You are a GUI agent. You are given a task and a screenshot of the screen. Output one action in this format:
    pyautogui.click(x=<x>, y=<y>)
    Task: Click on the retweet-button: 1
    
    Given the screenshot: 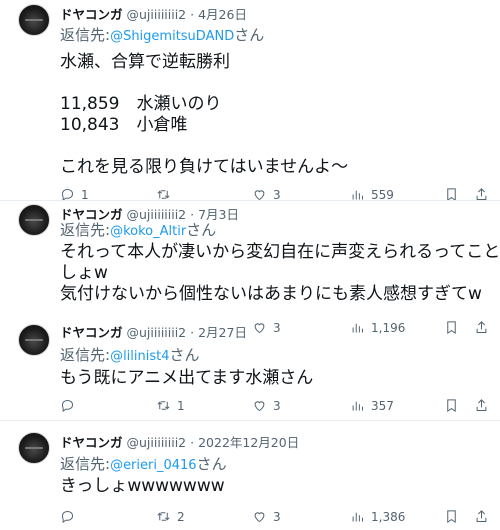 What is the action you would take?
    pyautogui.click(x=170, y=405)
    